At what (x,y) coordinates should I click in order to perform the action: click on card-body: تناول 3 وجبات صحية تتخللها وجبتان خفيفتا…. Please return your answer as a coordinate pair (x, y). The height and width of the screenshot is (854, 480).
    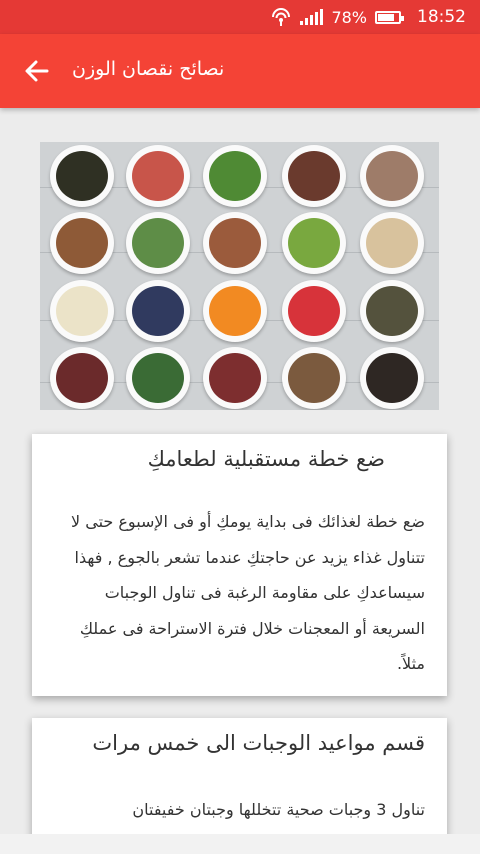
    Looking at the image, I should click on (278, 809).